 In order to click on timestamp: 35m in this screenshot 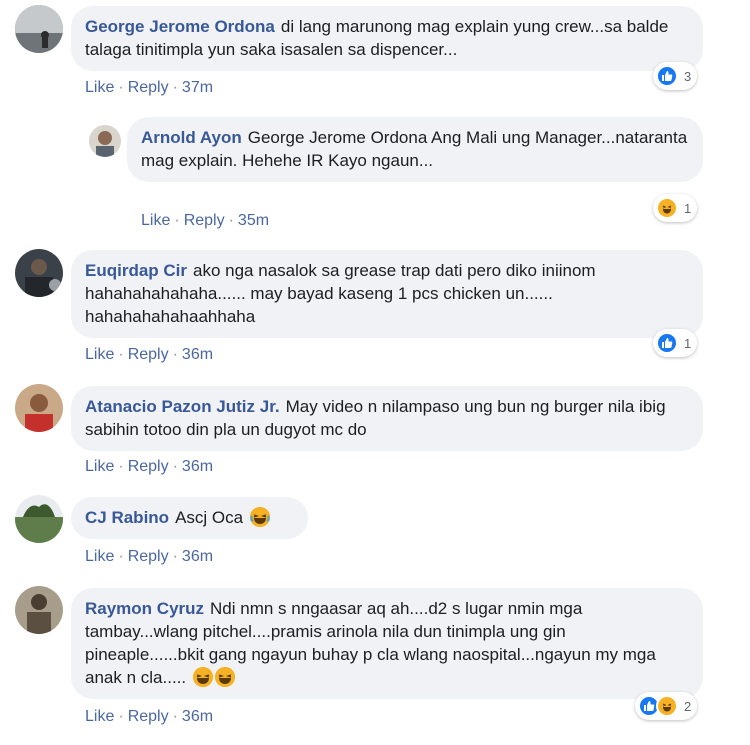, I will do `click(253, 220)`.